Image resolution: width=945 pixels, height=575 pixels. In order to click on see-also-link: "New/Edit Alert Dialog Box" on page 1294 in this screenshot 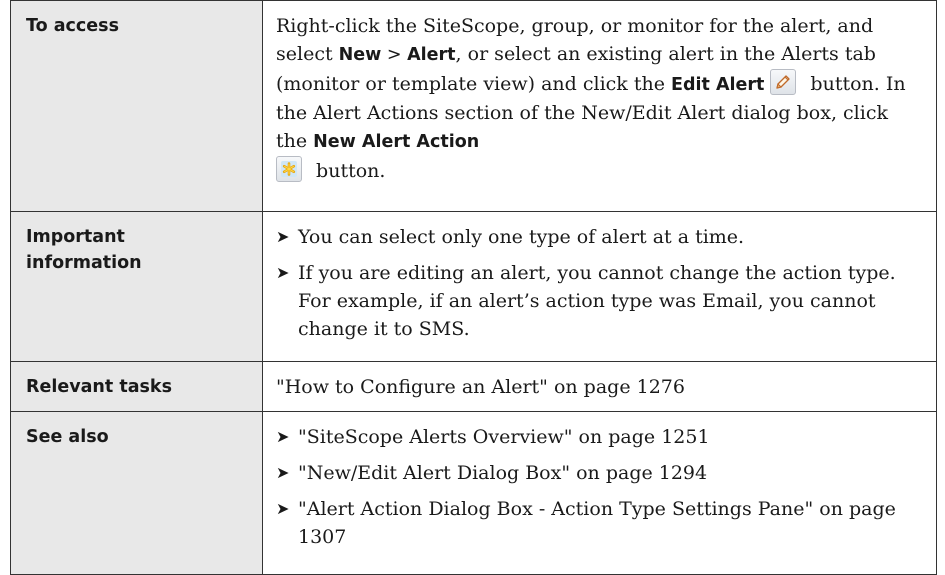, I will do `click(502, 473)`.